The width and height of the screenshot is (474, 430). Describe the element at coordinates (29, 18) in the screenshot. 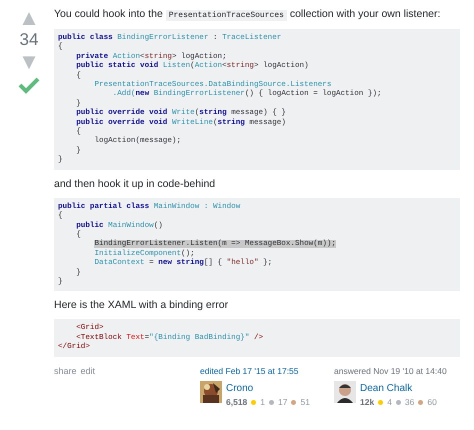

I see `upvote-button: ▲` at that location.